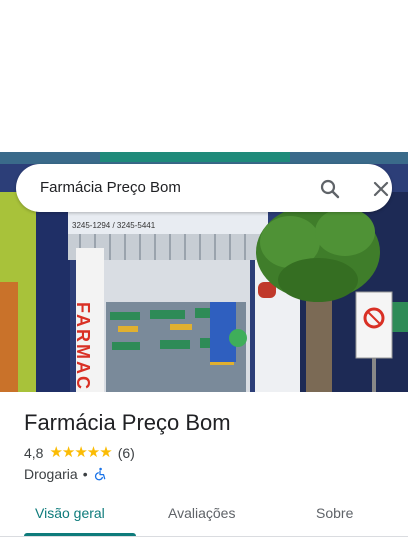 The image size is (408, 544). What do you see at coordinates (83, 346) in the screenshot?
I see `photo-sign-text: FARMAC` at bounding box center [83, 346].